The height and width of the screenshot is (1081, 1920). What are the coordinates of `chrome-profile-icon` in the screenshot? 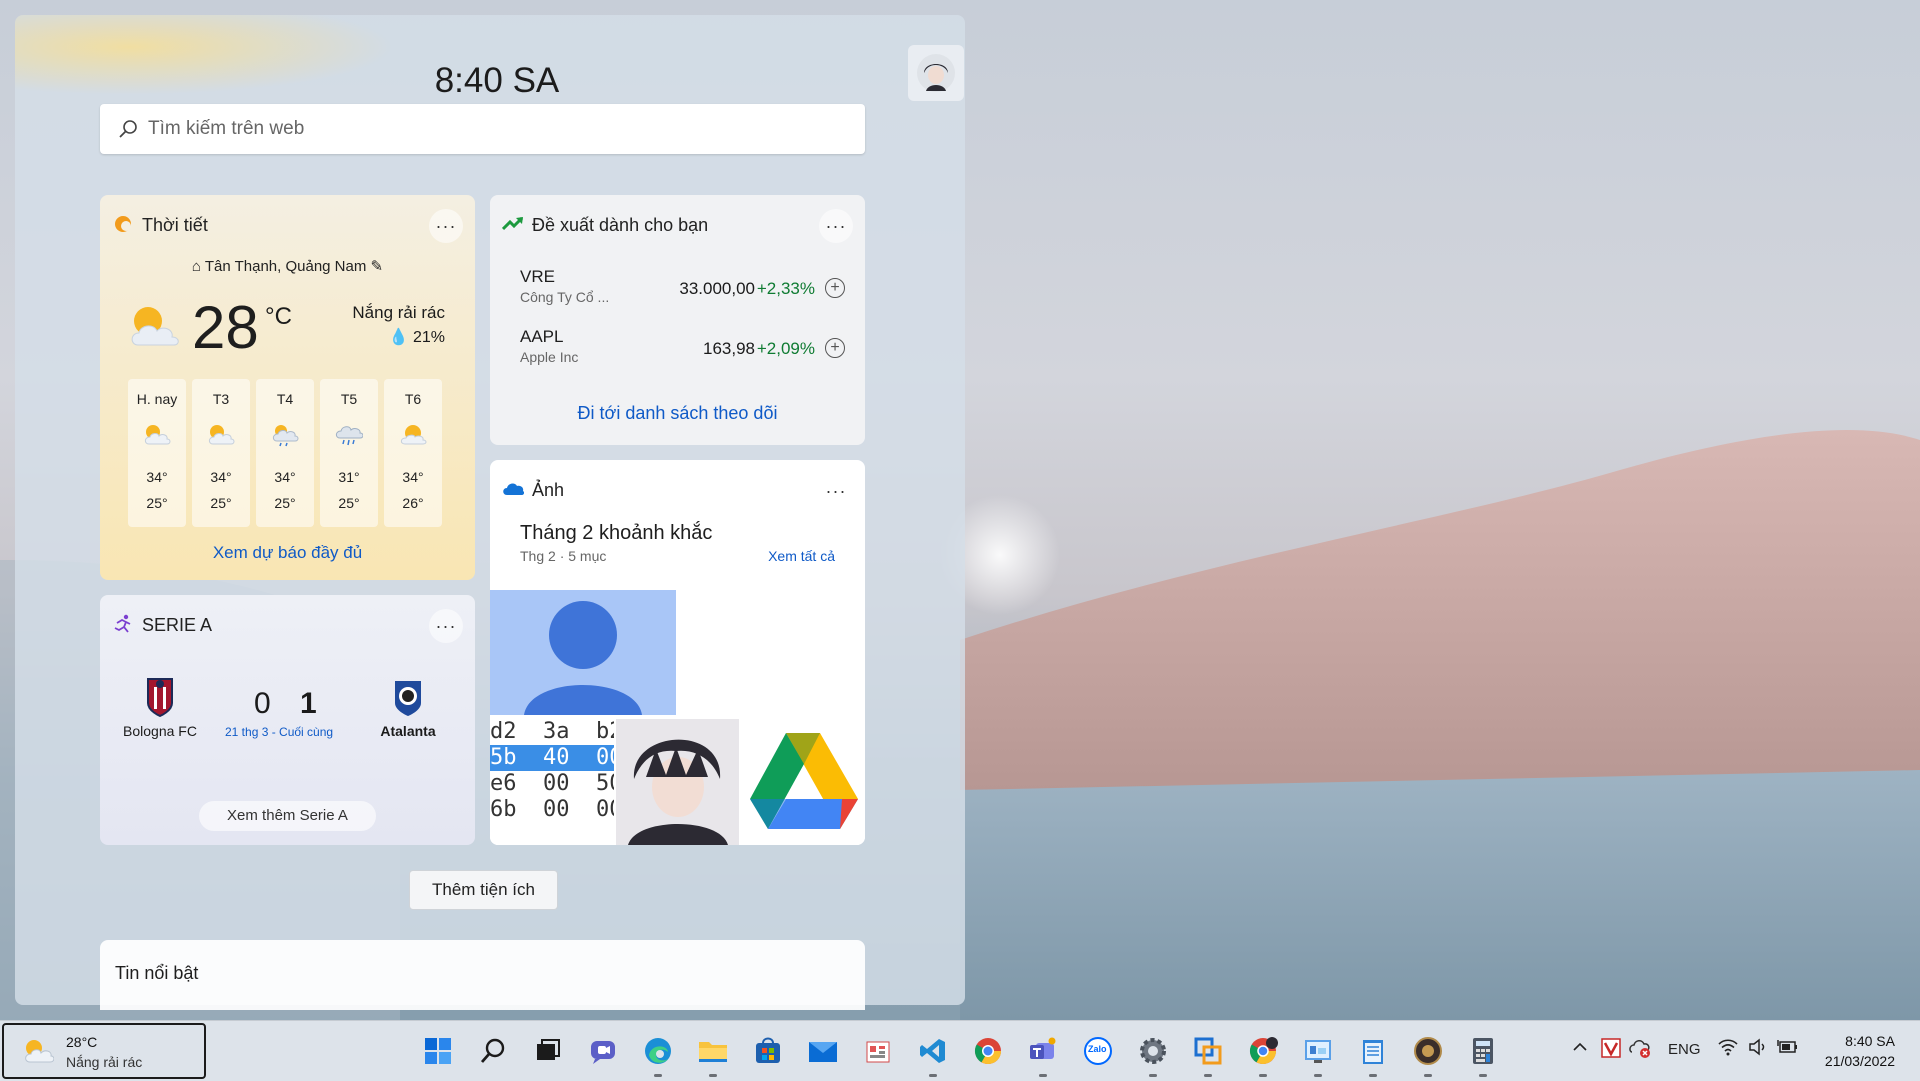 It's located at (1263, 1054).